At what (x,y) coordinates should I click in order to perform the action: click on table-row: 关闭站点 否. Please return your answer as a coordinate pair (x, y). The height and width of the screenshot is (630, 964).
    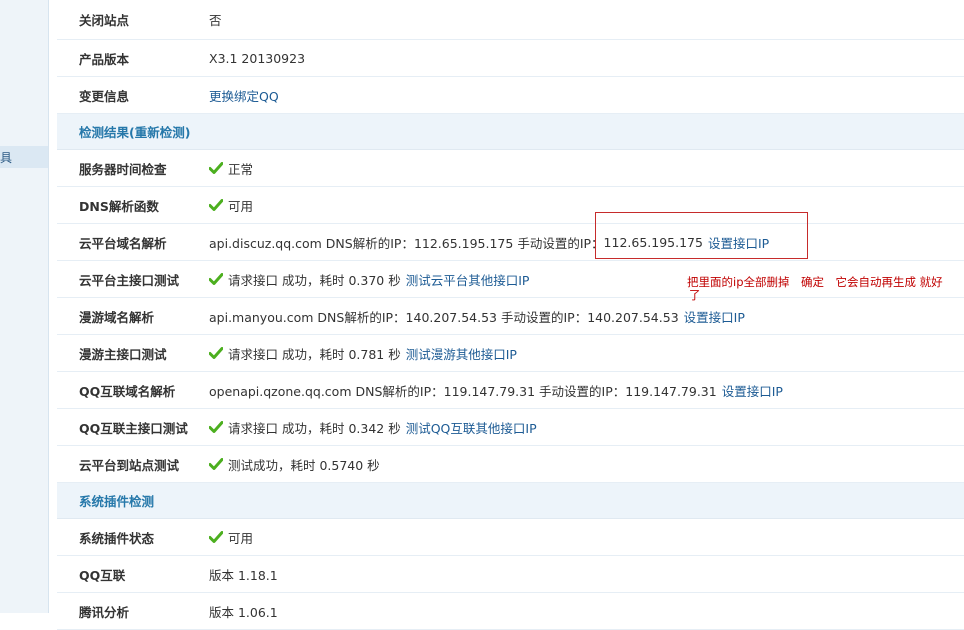
    Looking at the image, I should click on (510, 20).